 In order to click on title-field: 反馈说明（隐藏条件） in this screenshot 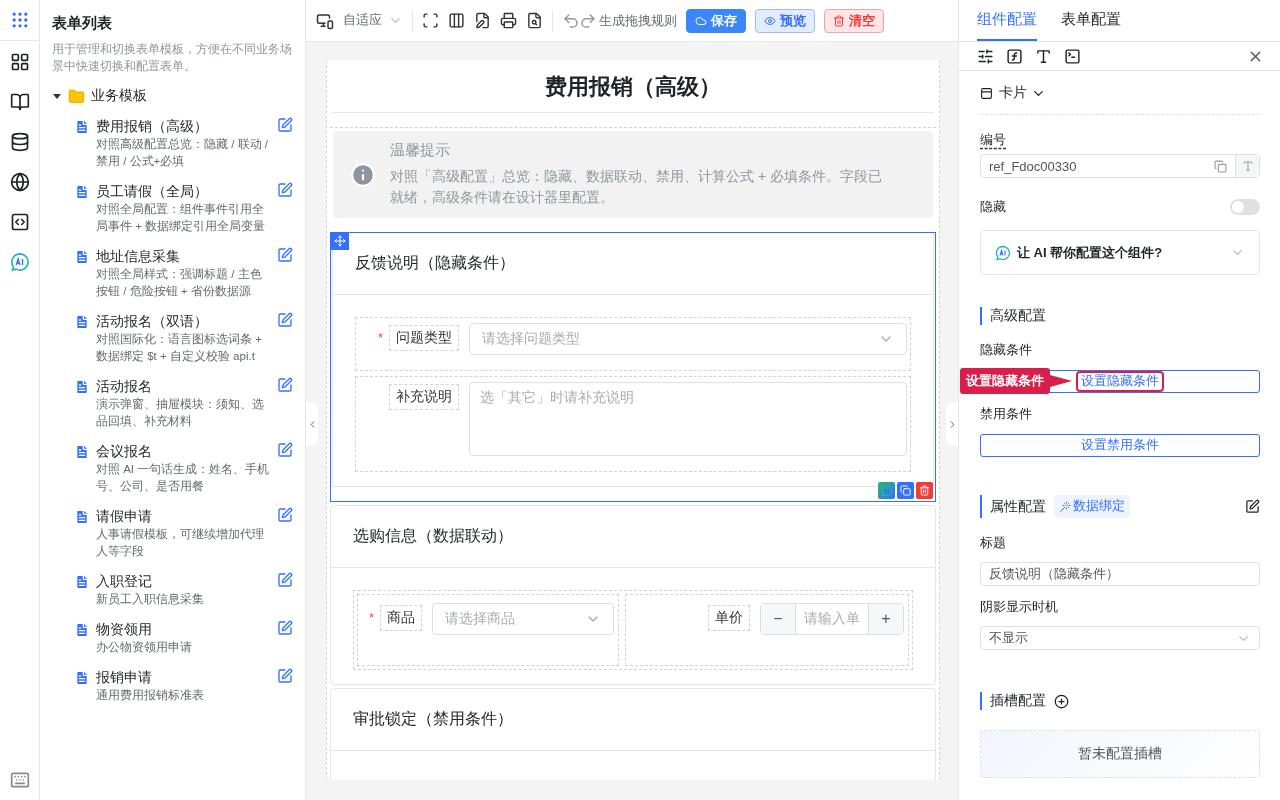, I will do `click(1120, 574)`.